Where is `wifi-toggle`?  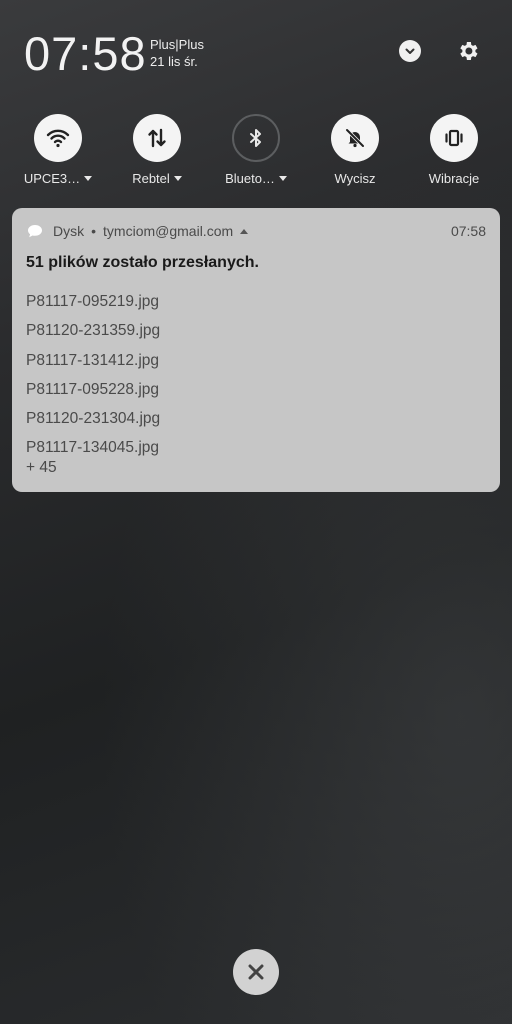 wifi-toggle is located at coordinates (58, 138).